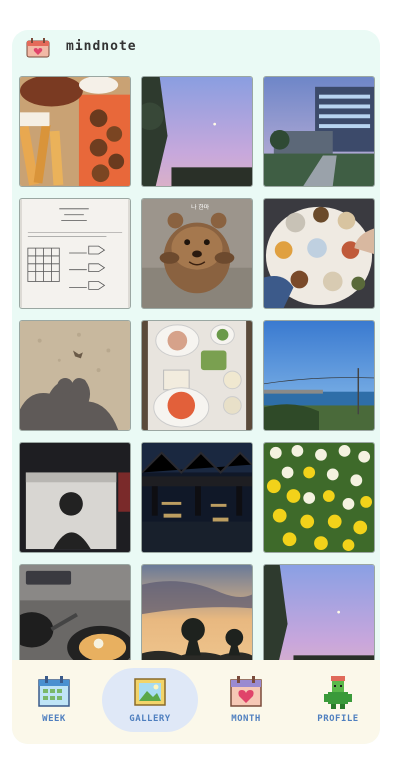  I want to click on calendar-grid-icon, so click(54, 692).